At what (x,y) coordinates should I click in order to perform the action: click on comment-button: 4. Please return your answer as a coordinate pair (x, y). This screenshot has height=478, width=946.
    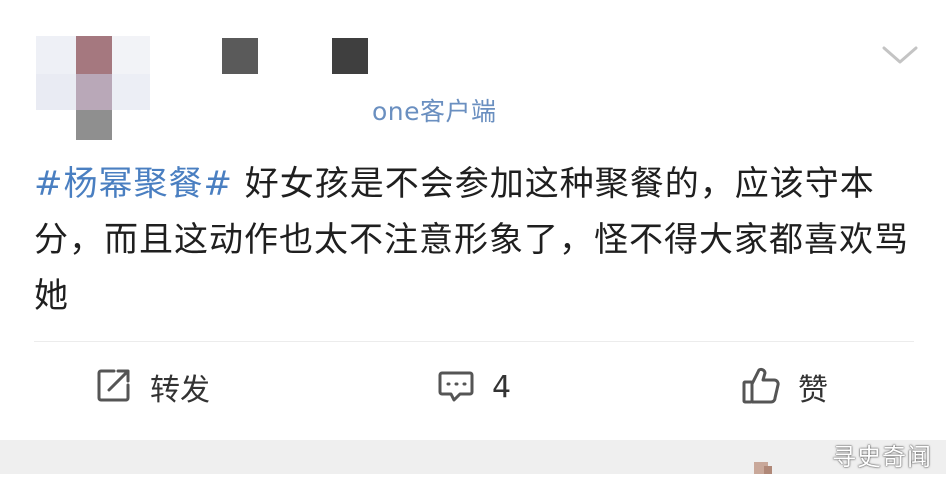
    Looking at the image, I should click on (473, 387).